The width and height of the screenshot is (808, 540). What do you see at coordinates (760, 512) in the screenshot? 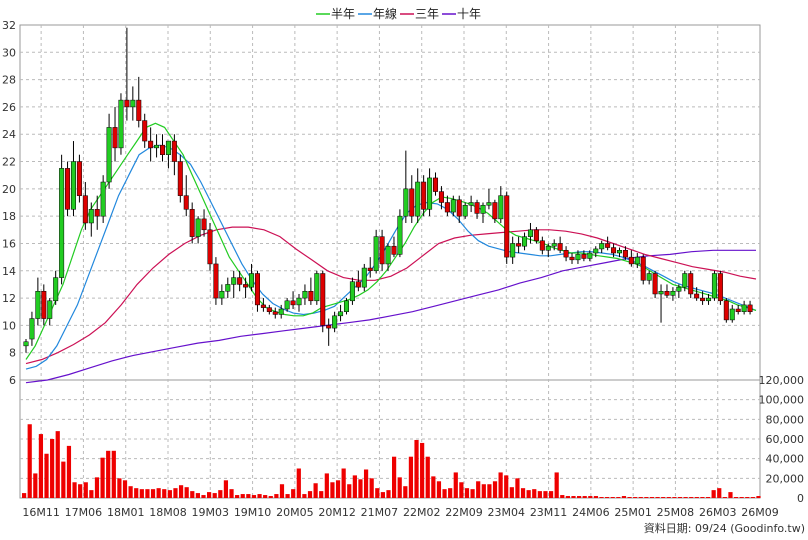
I see `x-tick-label: 26M09` at bounding box center [760, 512].